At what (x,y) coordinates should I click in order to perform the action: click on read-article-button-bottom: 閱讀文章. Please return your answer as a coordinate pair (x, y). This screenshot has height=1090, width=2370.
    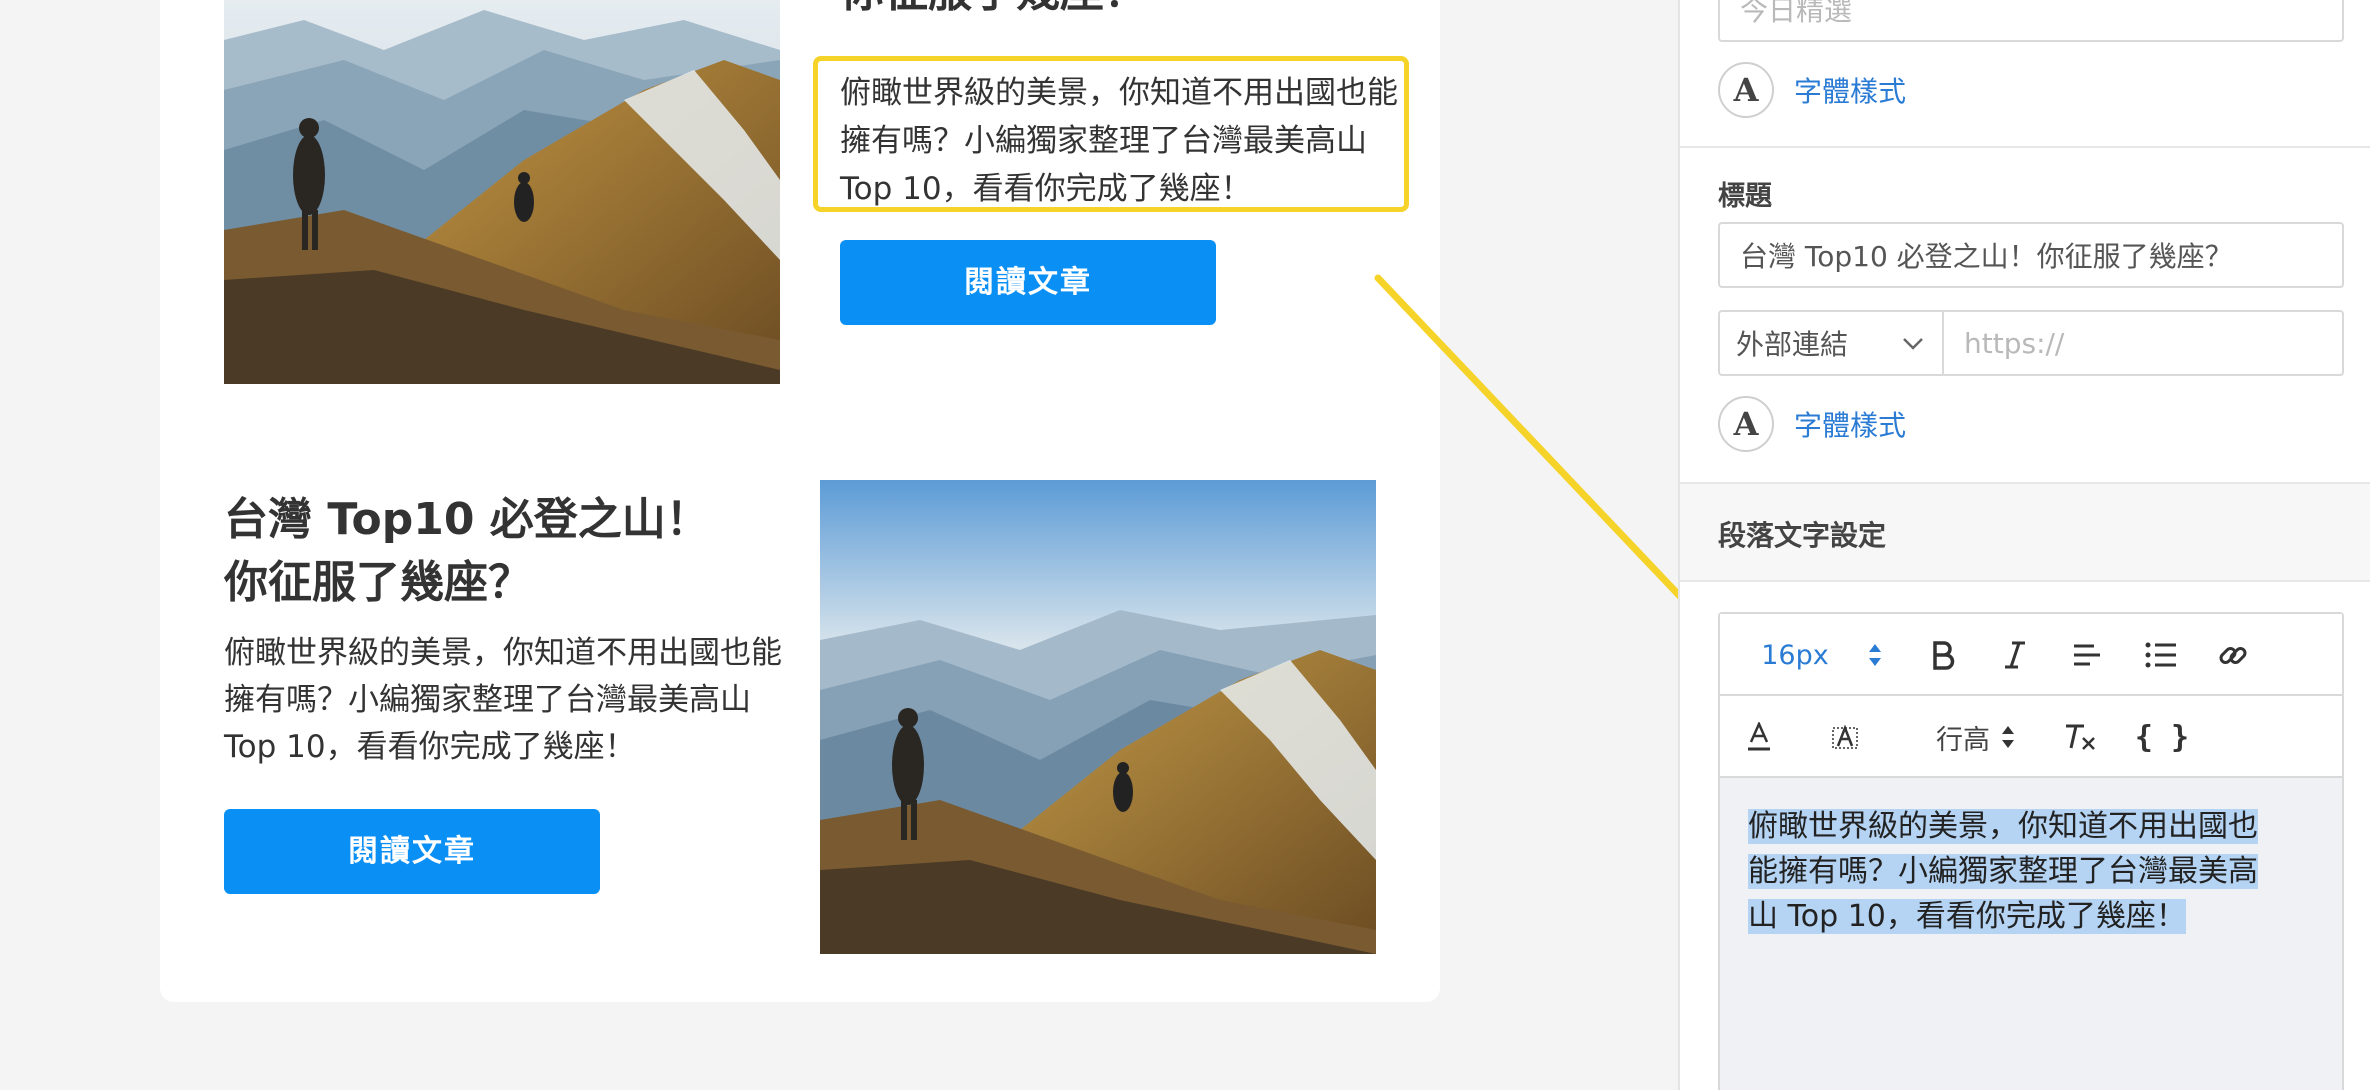
    Looking at the image, I should click on (412, 851).